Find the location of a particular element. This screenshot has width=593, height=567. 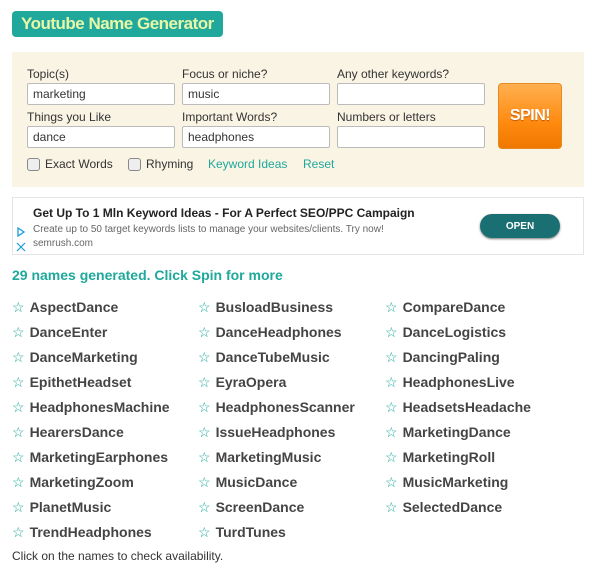

name-item: ☆ MusicMarketing is located at coordinates (446, 482).